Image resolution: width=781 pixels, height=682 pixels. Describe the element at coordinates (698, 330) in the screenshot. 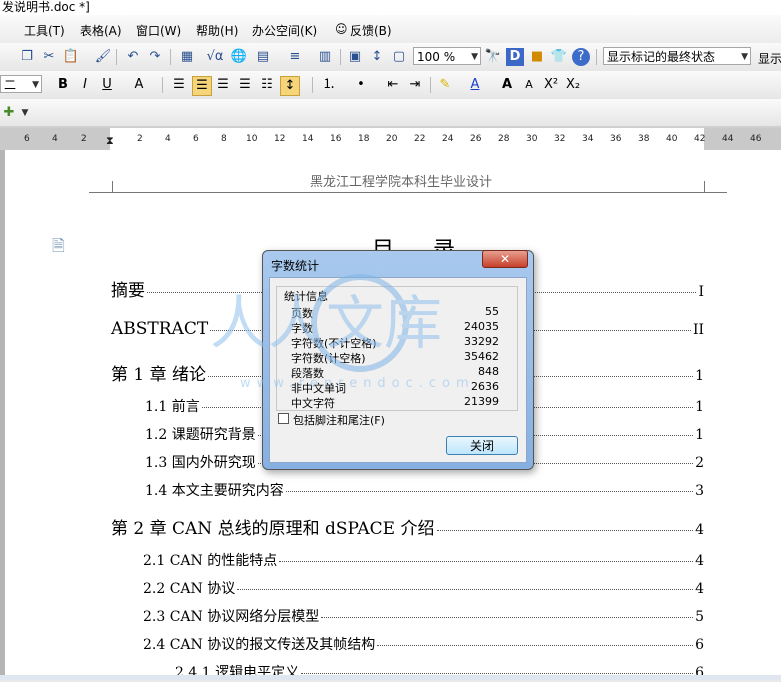

I see `toc-page: II` at that location.